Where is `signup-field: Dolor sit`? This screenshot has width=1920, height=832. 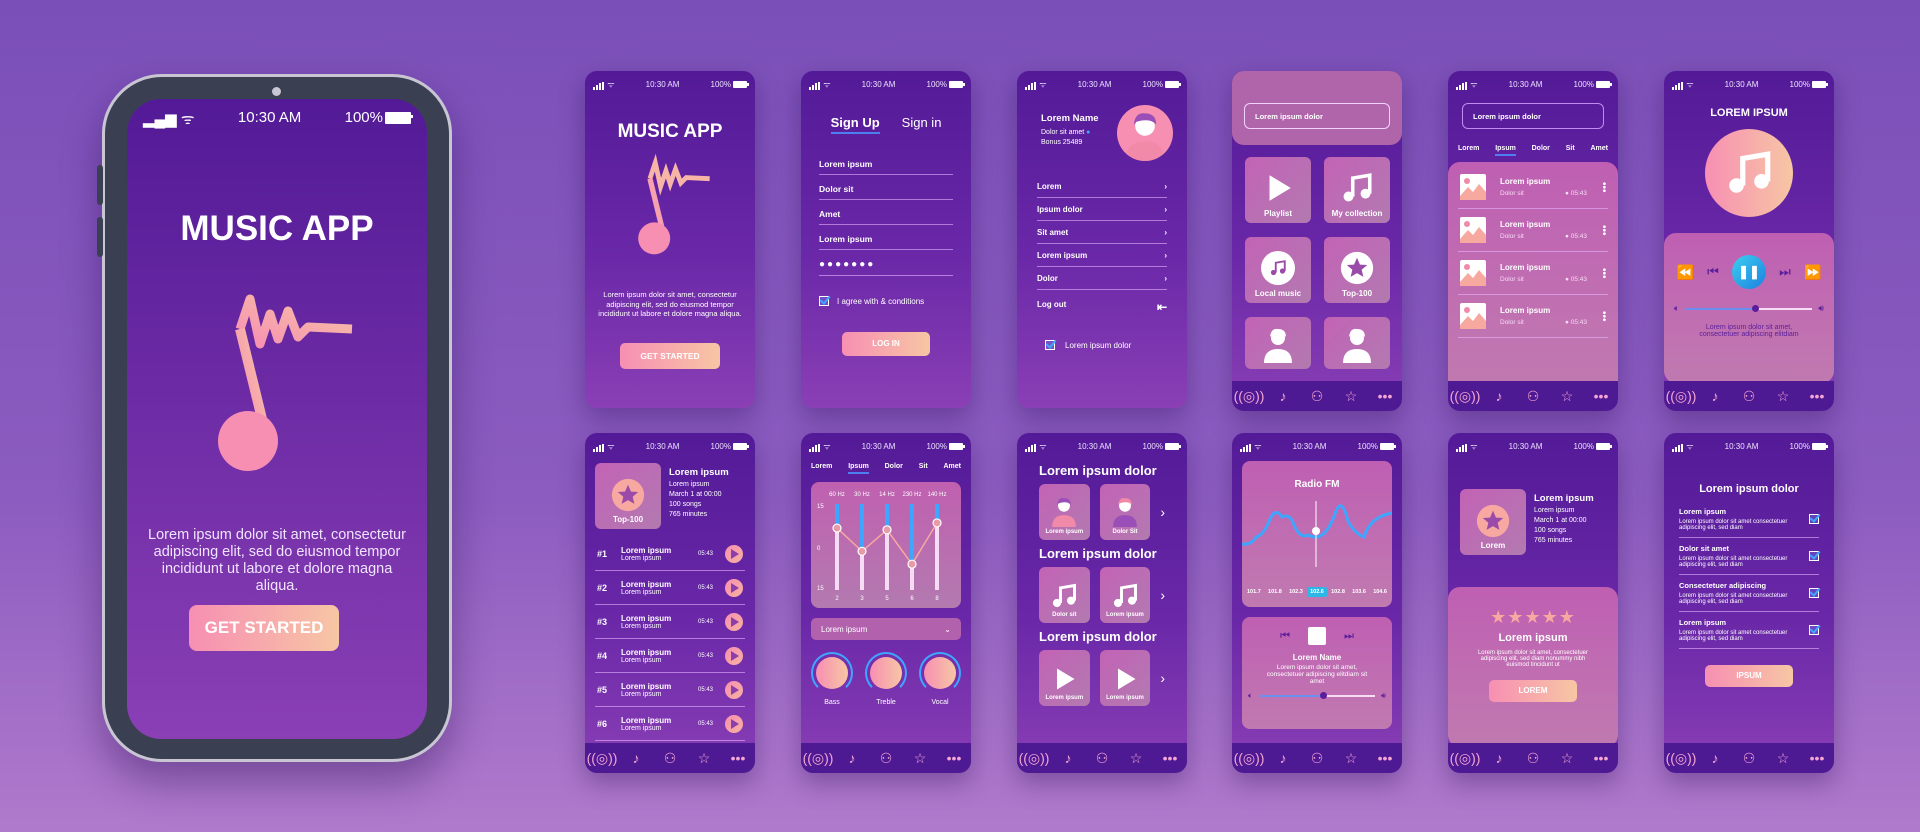 signup-field: Dolor sit is located at coordinates (886, 189).